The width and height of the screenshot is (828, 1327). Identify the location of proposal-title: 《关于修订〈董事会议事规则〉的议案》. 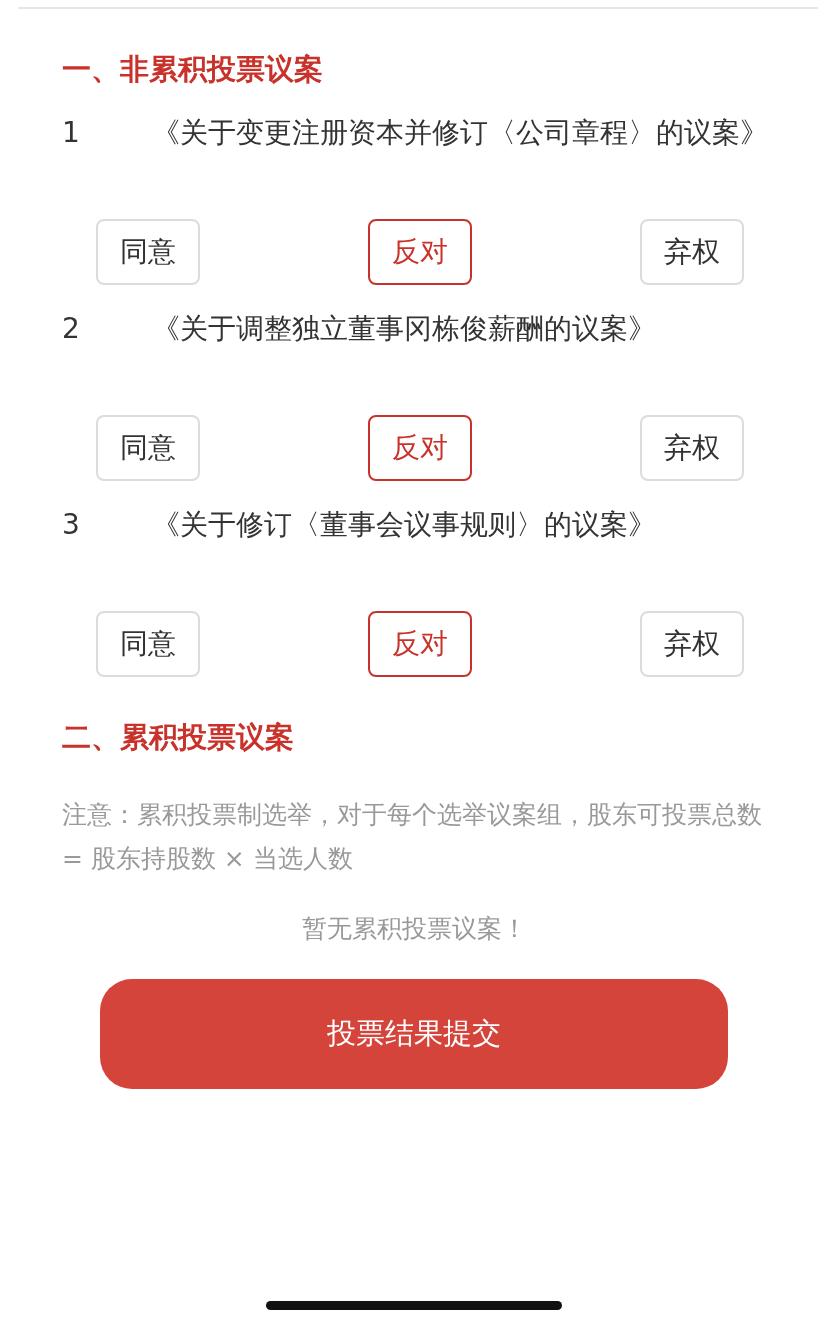
(404, 525).